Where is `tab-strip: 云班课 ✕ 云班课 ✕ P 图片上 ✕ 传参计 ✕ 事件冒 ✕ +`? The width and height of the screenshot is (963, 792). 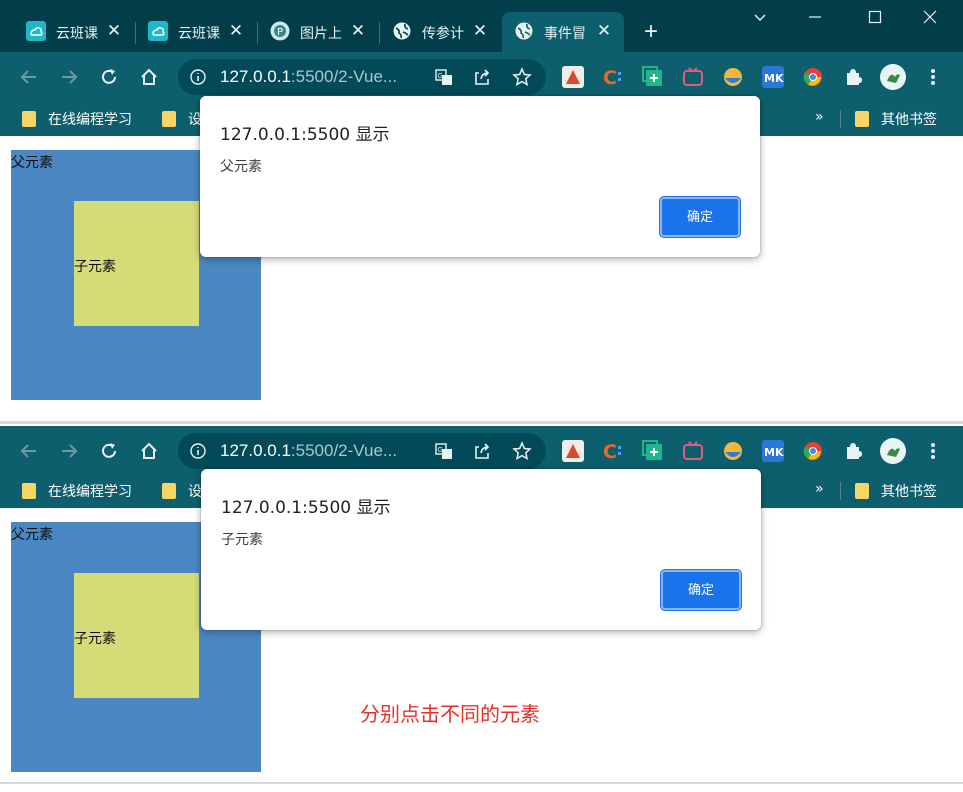
tab-strip: 云班课 ✕ 云班课 ✕ P 图片上 ✕ 传参计 ✕ 事件冒 ✕ + is located at coordinates (481, 26).